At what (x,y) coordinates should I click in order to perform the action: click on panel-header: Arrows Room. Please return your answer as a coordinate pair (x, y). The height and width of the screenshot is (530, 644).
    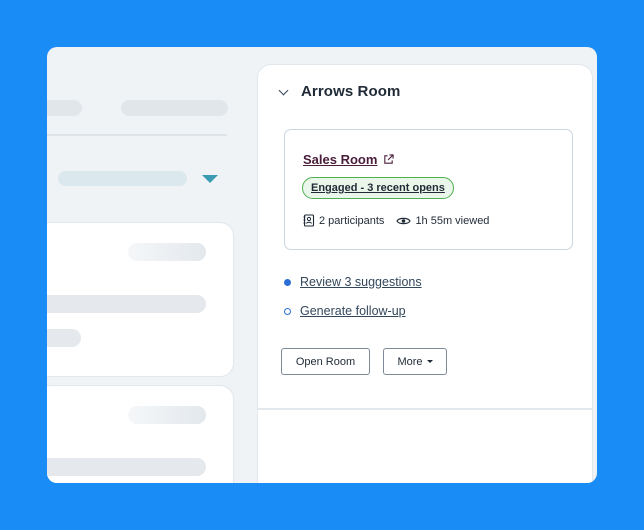
    Looking at the image, I should click on (339, 91).